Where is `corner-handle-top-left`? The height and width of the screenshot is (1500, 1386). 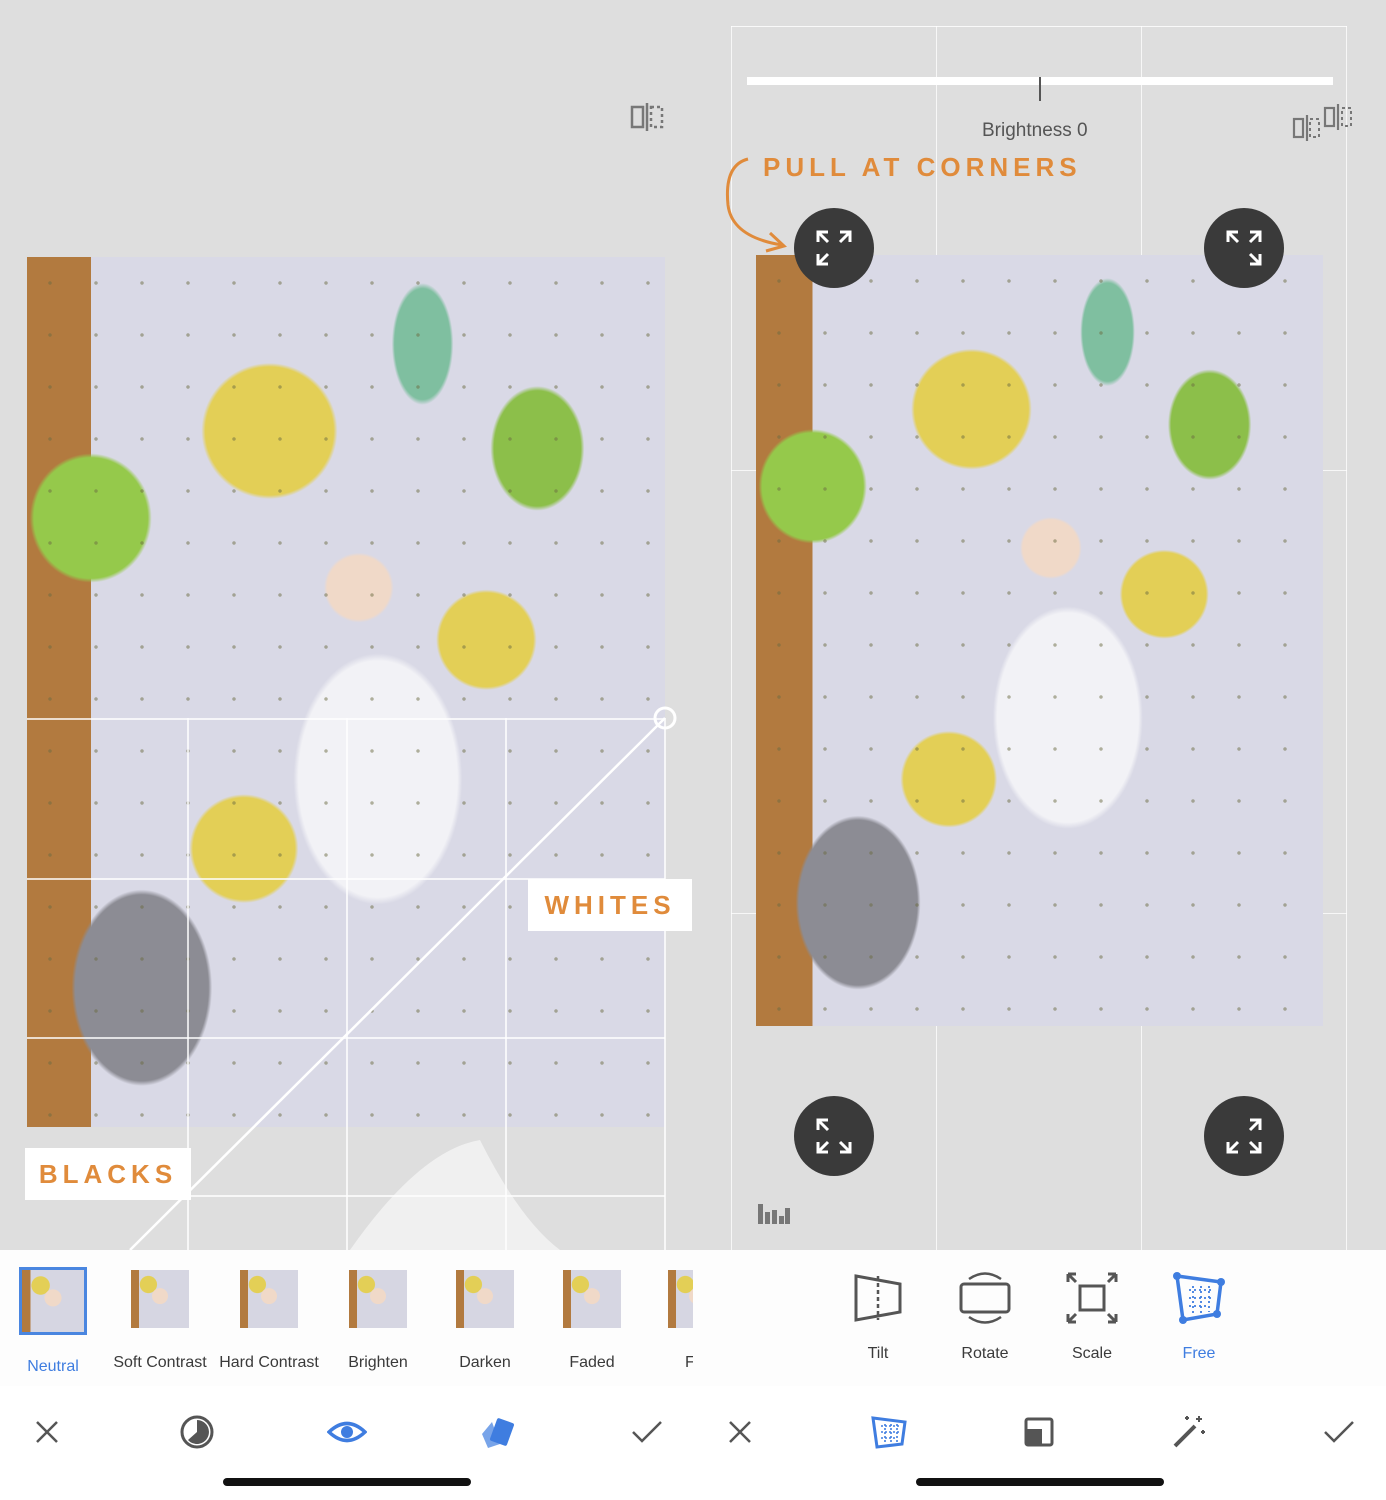 corner-handle-top-left is located at coordinates (834, 248).